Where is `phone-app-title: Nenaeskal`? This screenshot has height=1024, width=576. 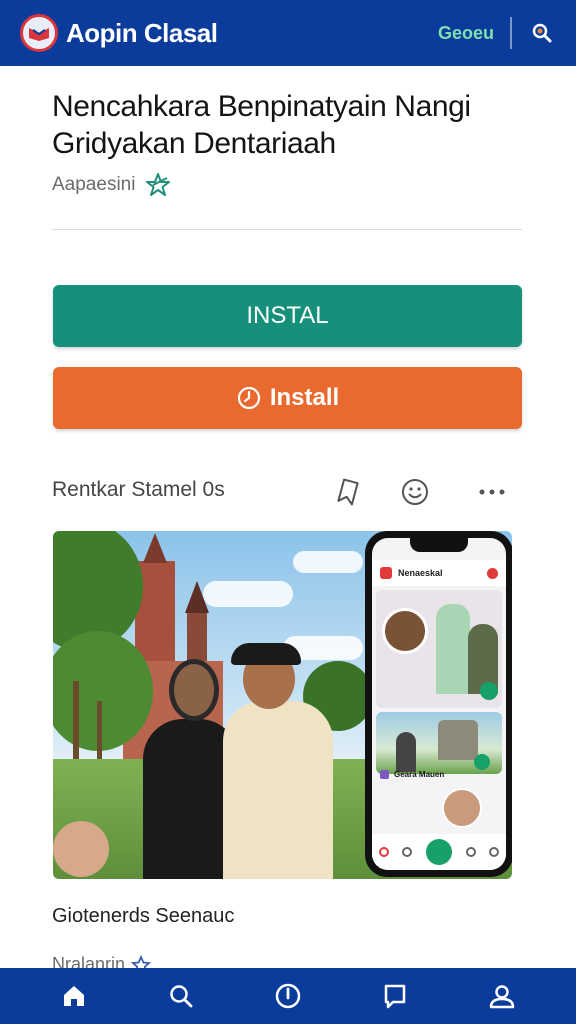
phone-app-title: Nenaeskal is located at coordinates (420, 573).